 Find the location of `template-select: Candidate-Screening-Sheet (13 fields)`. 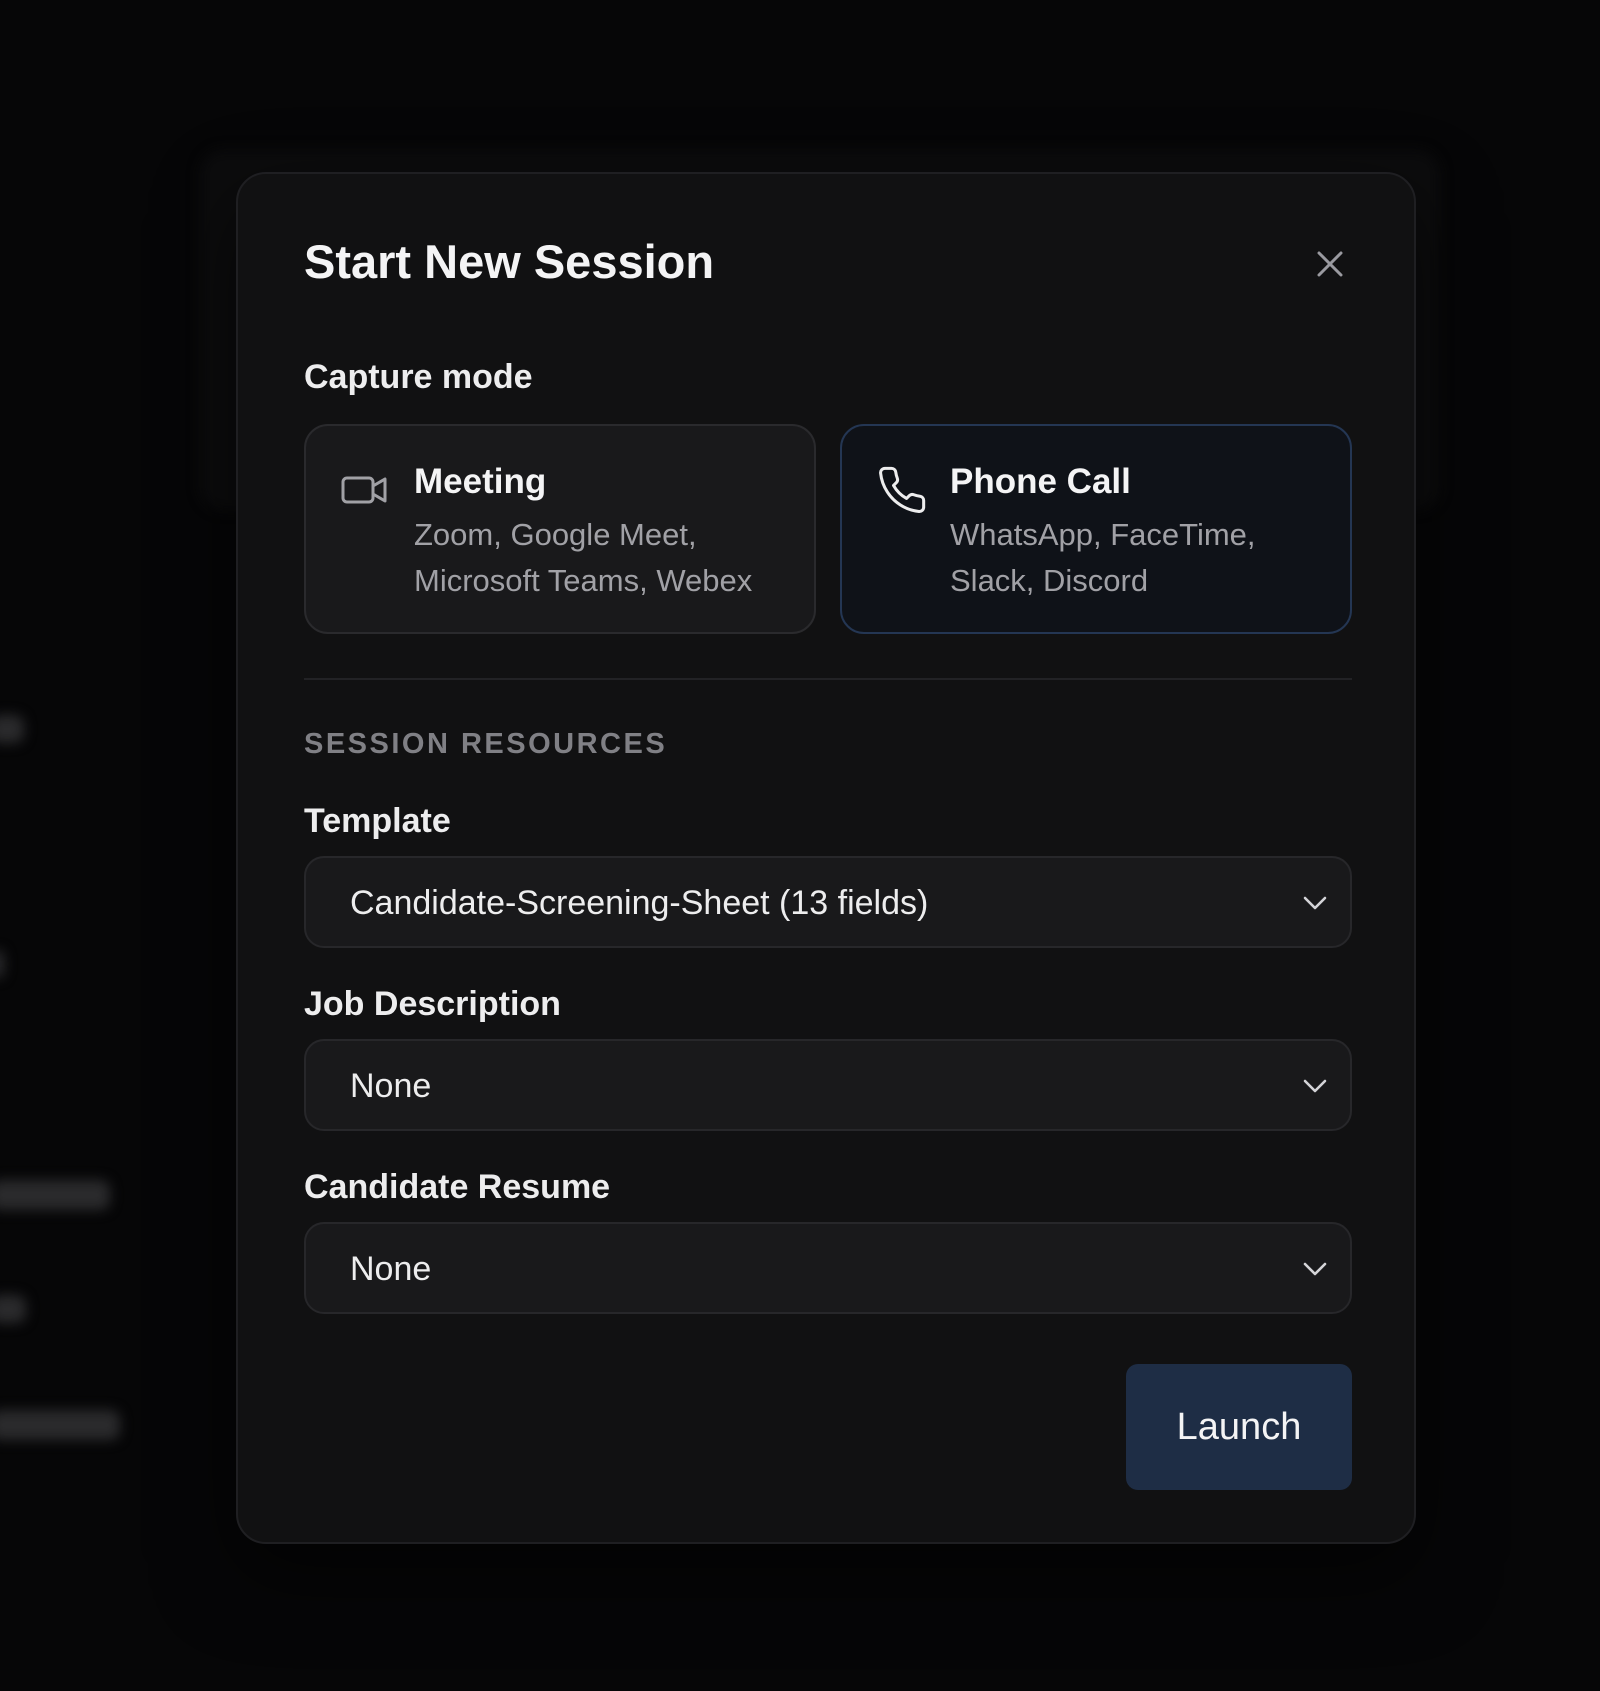

template-select: Candidate-Screening-Sheet (13 fields) is located at coordinates (828, 902).